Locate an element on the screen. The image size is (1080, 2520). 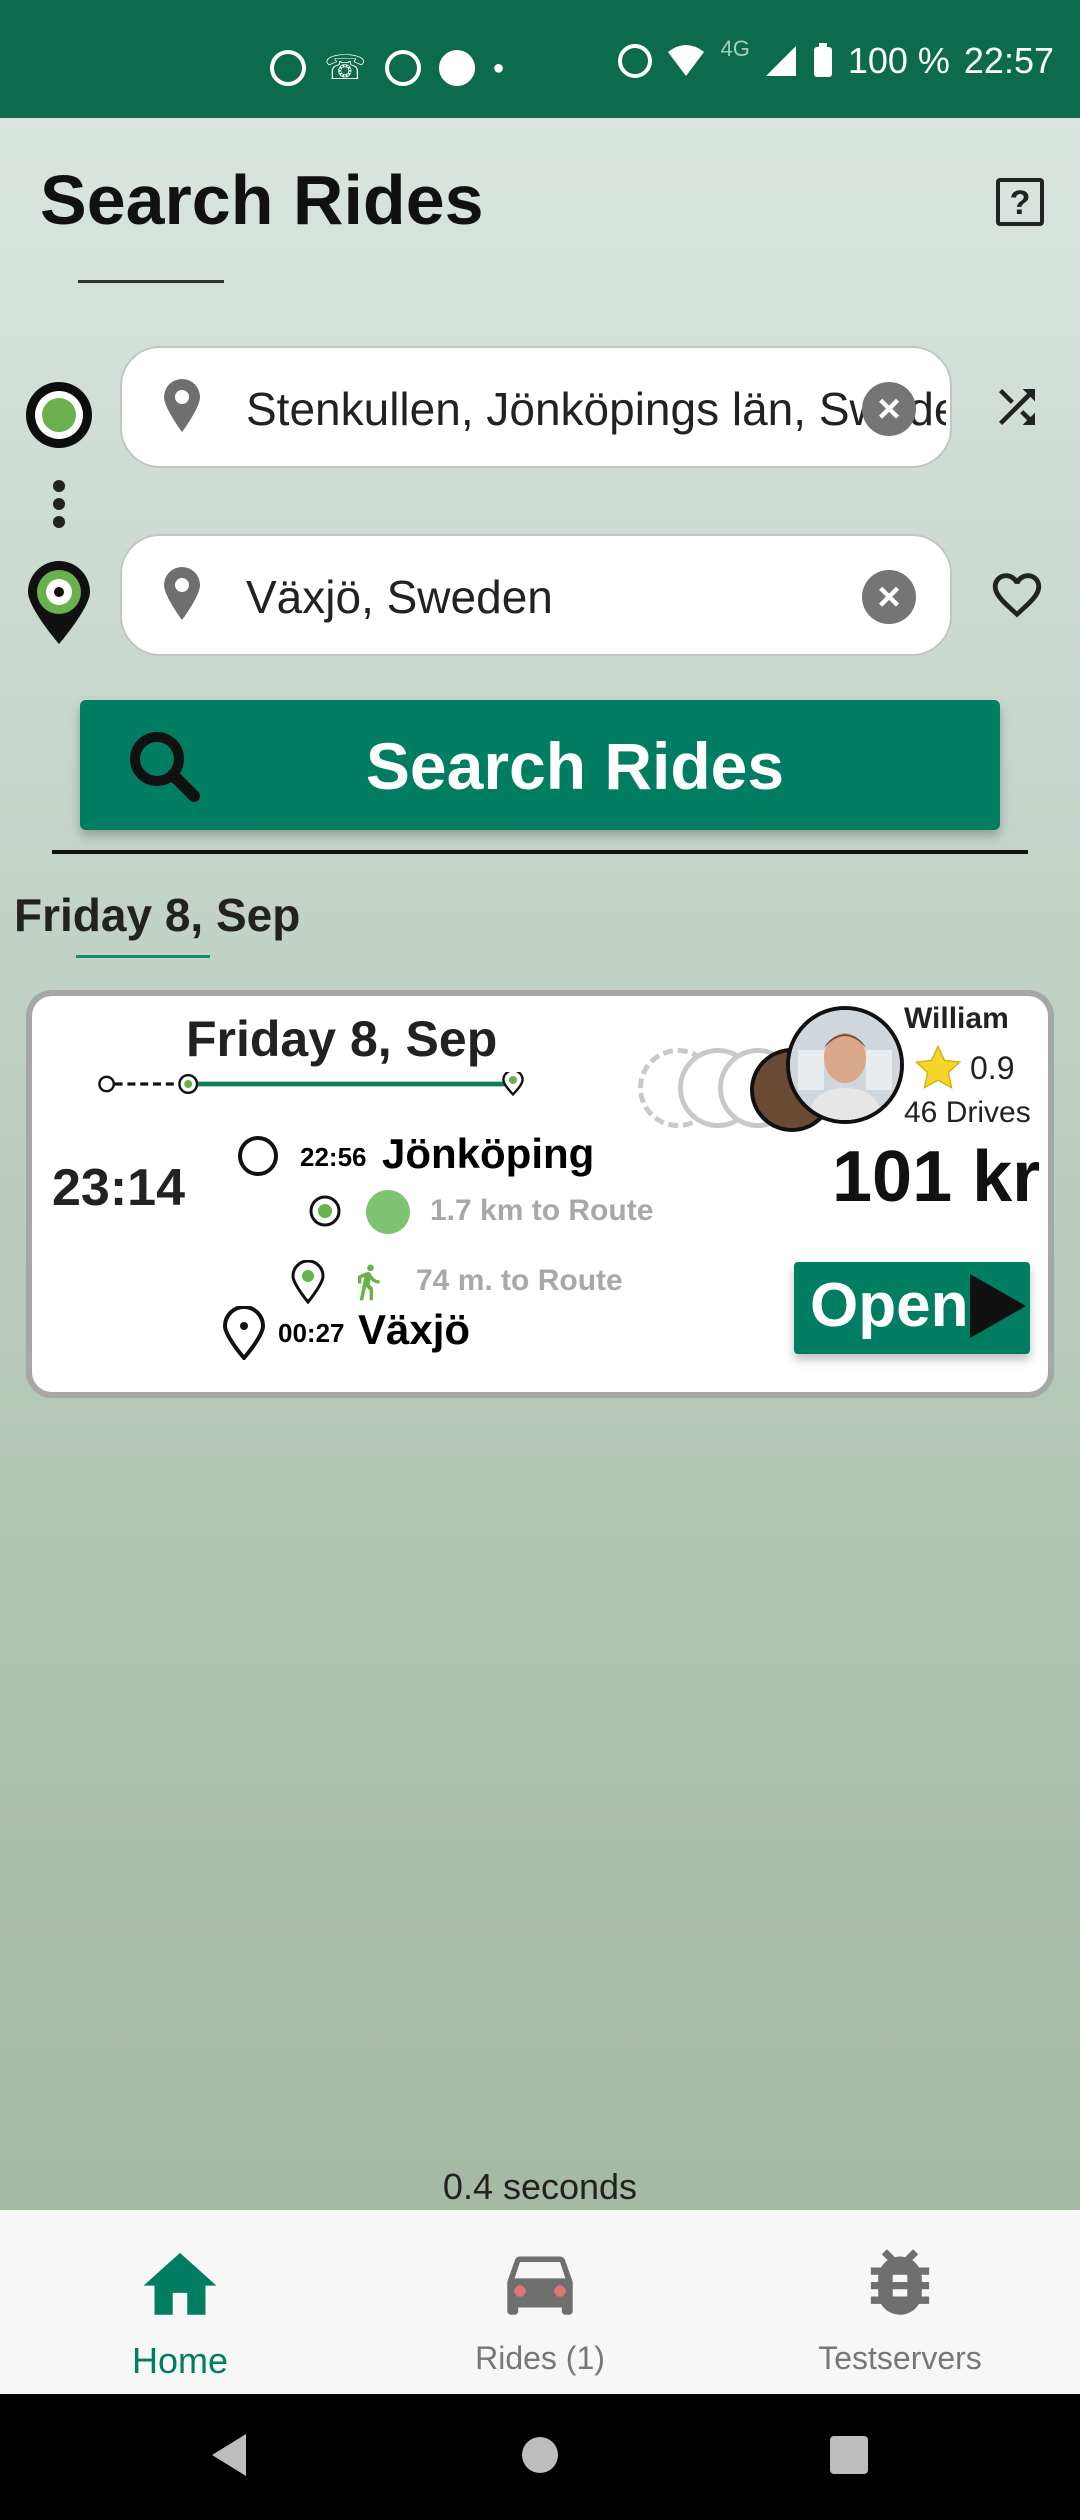
driver-photo is located at coordinates (845, 1065).